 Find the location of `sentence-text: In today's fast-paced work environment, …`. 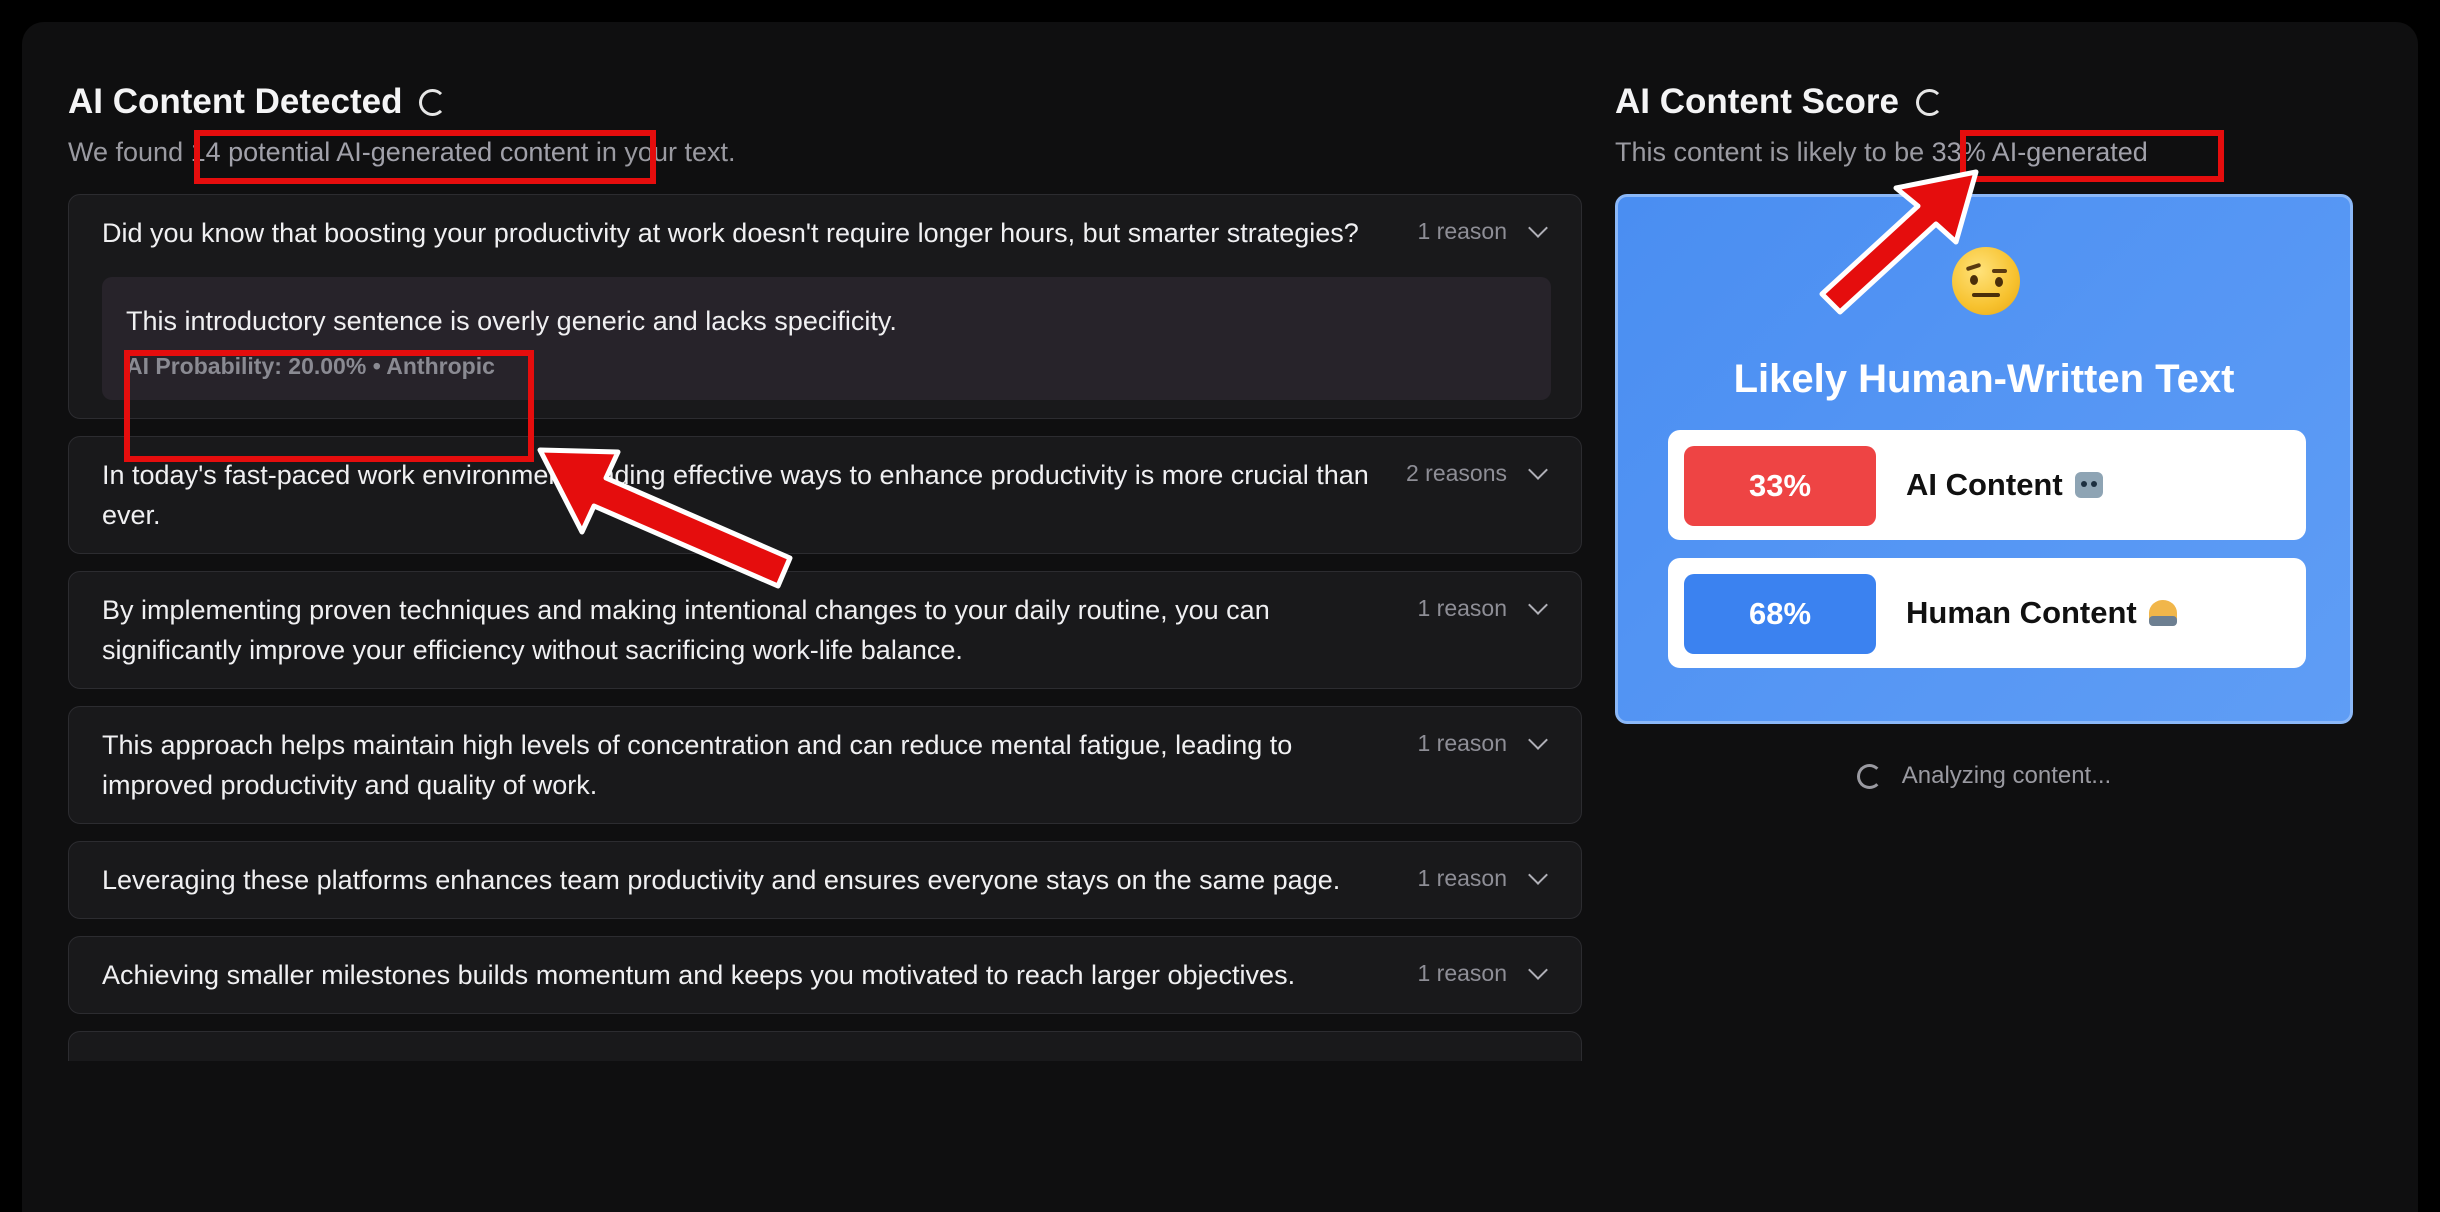

sentence-text: In today's fast-paced work environment, … is located at coordinates (735, 495).